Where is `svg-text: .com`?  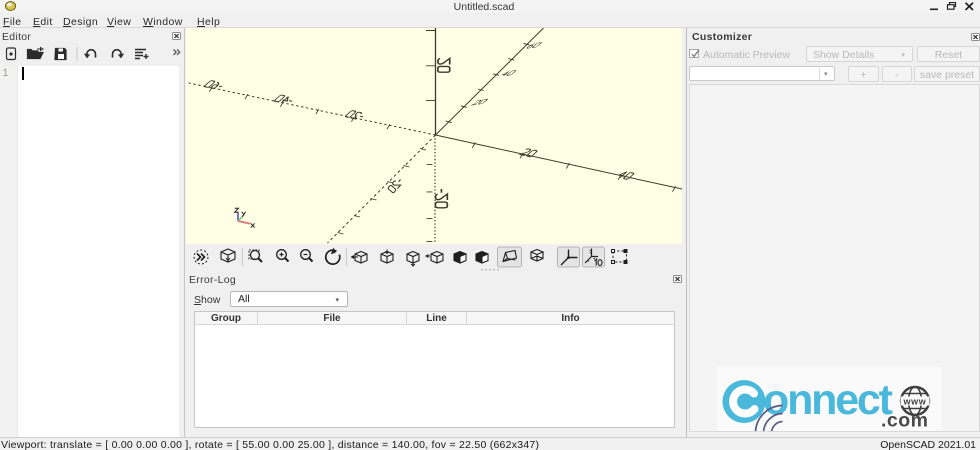 svg-text: .com is located at coordinates (905, 421).